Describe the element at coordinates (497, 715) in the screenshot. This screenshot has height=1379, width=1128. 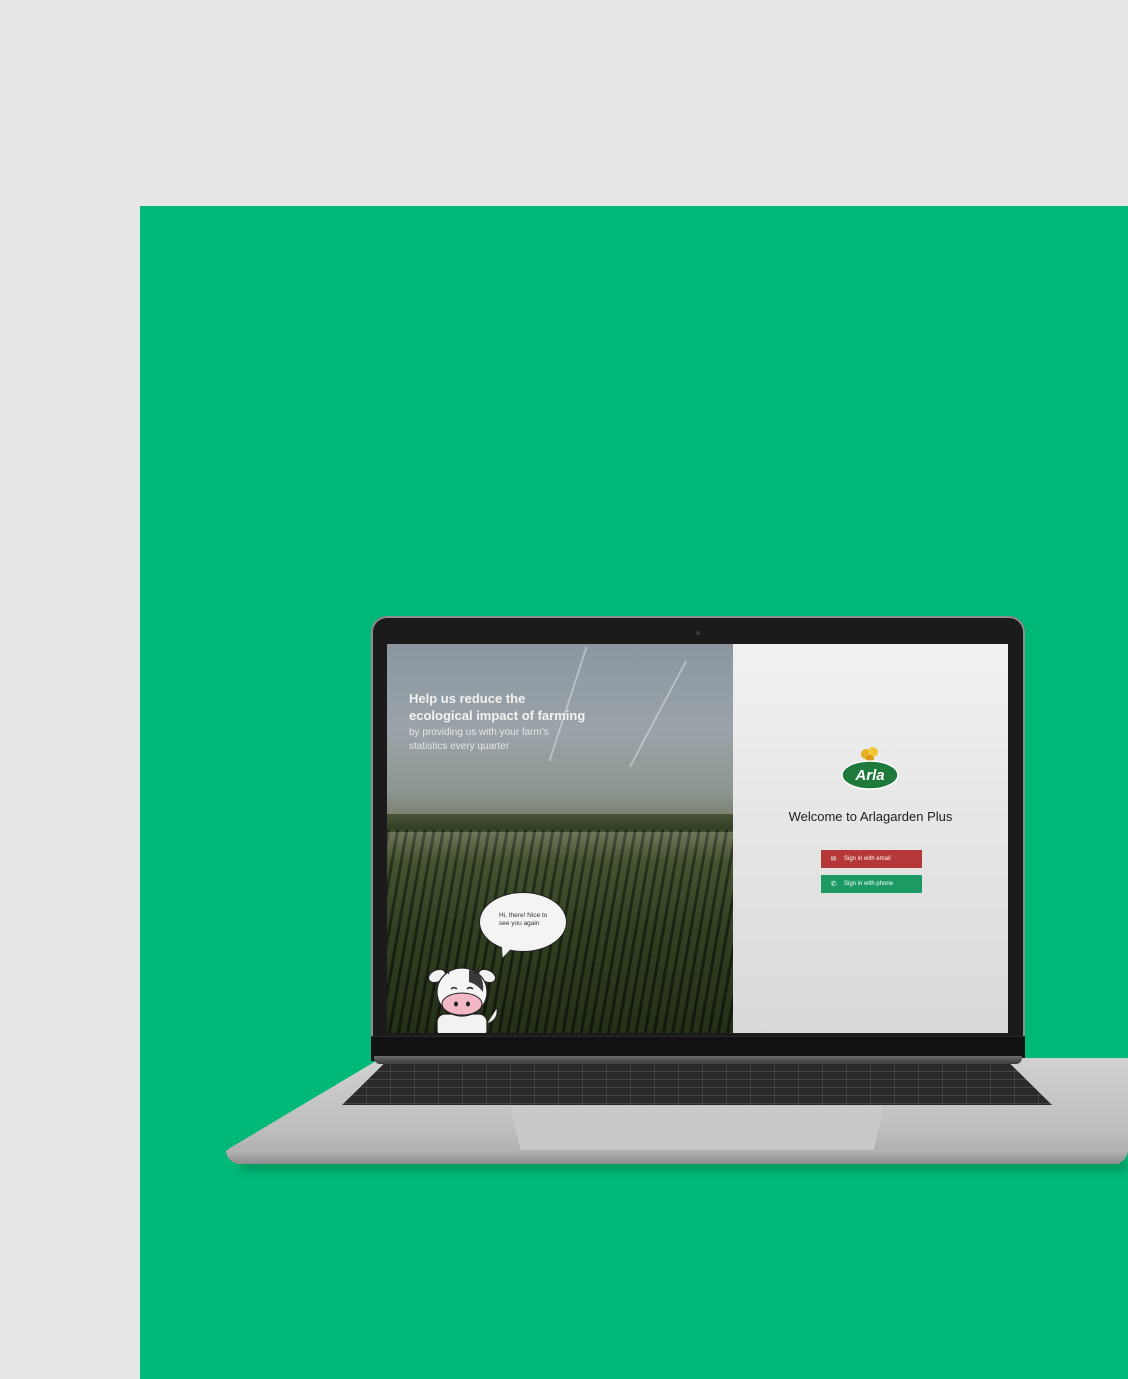
I see `hero-title-line2: ecological impact of farming` at that location.